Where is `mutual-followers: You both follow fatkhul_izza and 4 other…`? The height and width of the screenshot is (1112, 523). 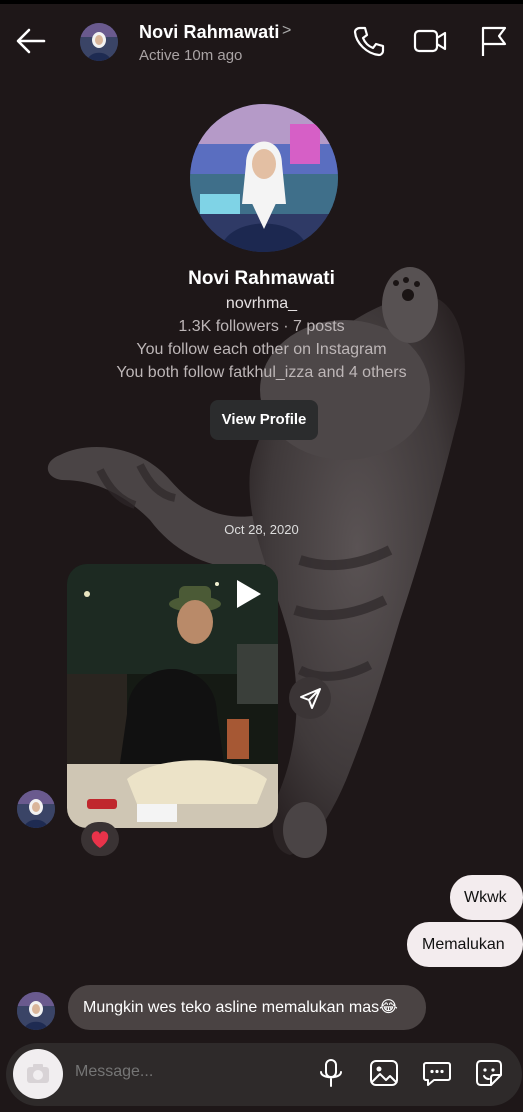 mutual-followers: You both follow fatkhul_izza and 4 other… is located at coordinates (261, 372).